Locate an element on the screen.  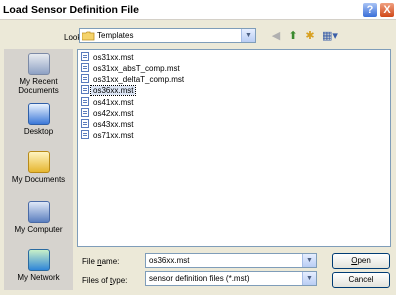
file-name: os41xx.mst is located at coordinates (113, 102).